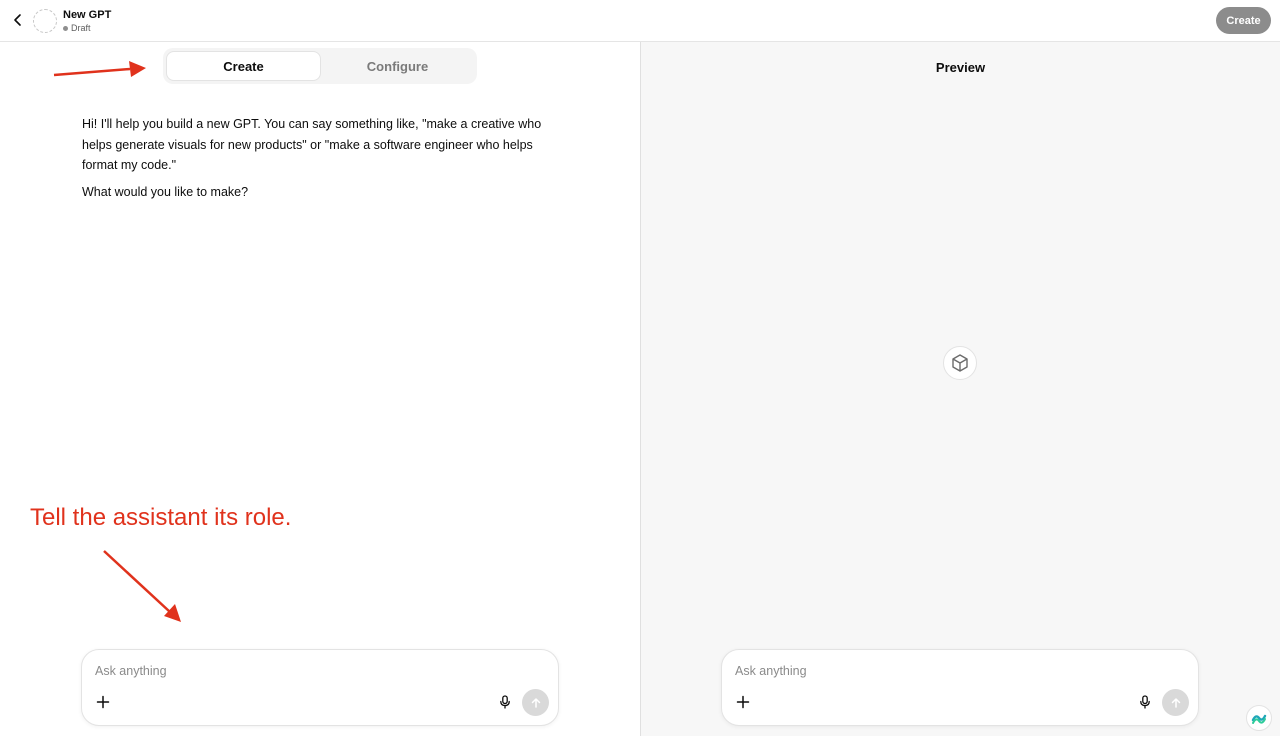 The height and width of the screenshot is (736, 1280). I want to click on chevron-left-icon, so click(17, 20).